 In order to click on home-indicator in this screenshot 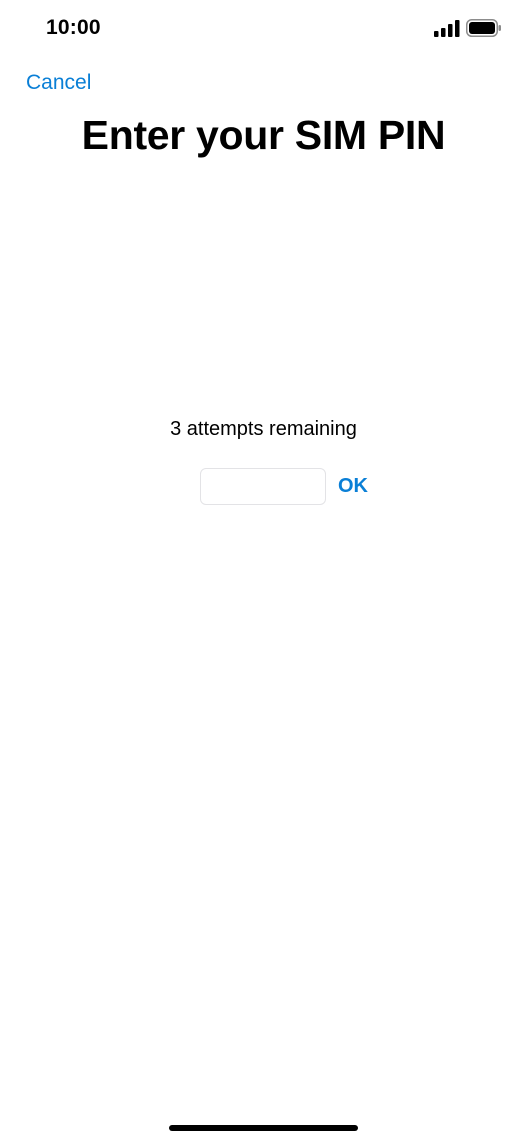, I will do `click(263, 1128)`.